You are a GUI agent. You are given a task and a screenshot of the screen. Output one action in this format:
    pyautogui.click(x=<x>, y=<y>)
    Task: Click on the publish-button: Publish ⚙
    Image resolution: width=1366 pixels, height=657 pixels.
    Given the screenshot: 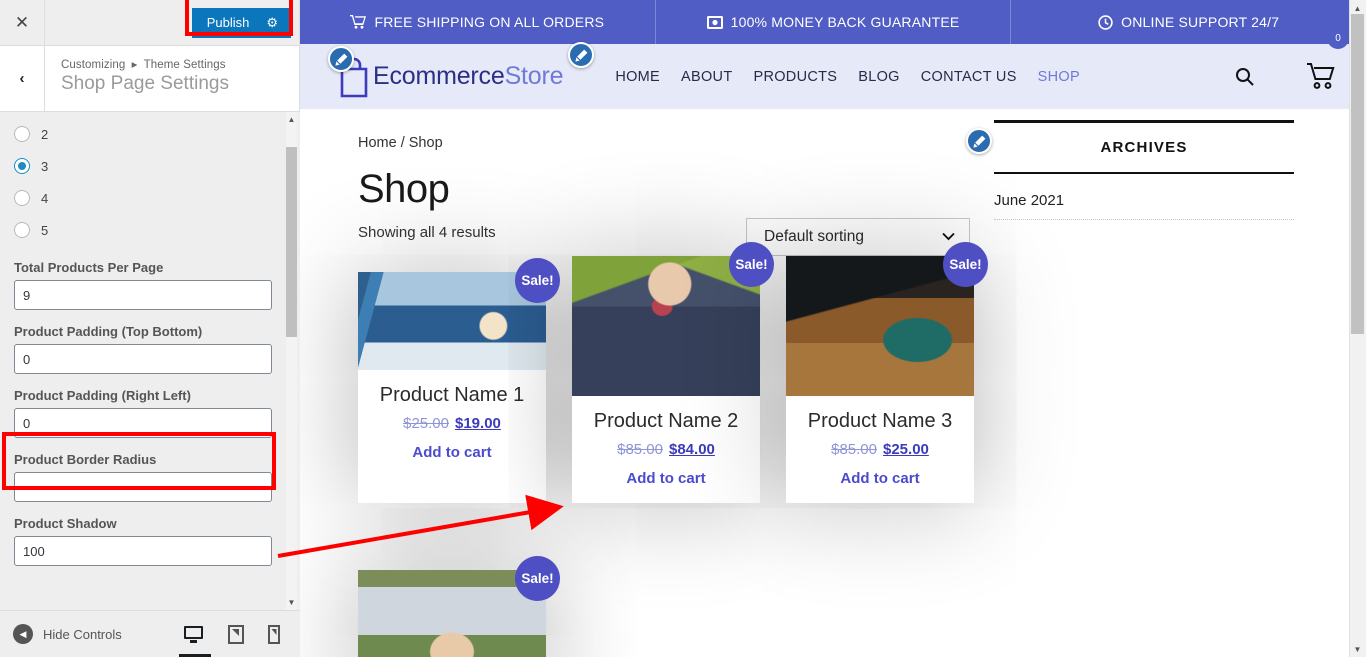 What is the action you would take?
    pyautogui.click(x=241, y=22)
    